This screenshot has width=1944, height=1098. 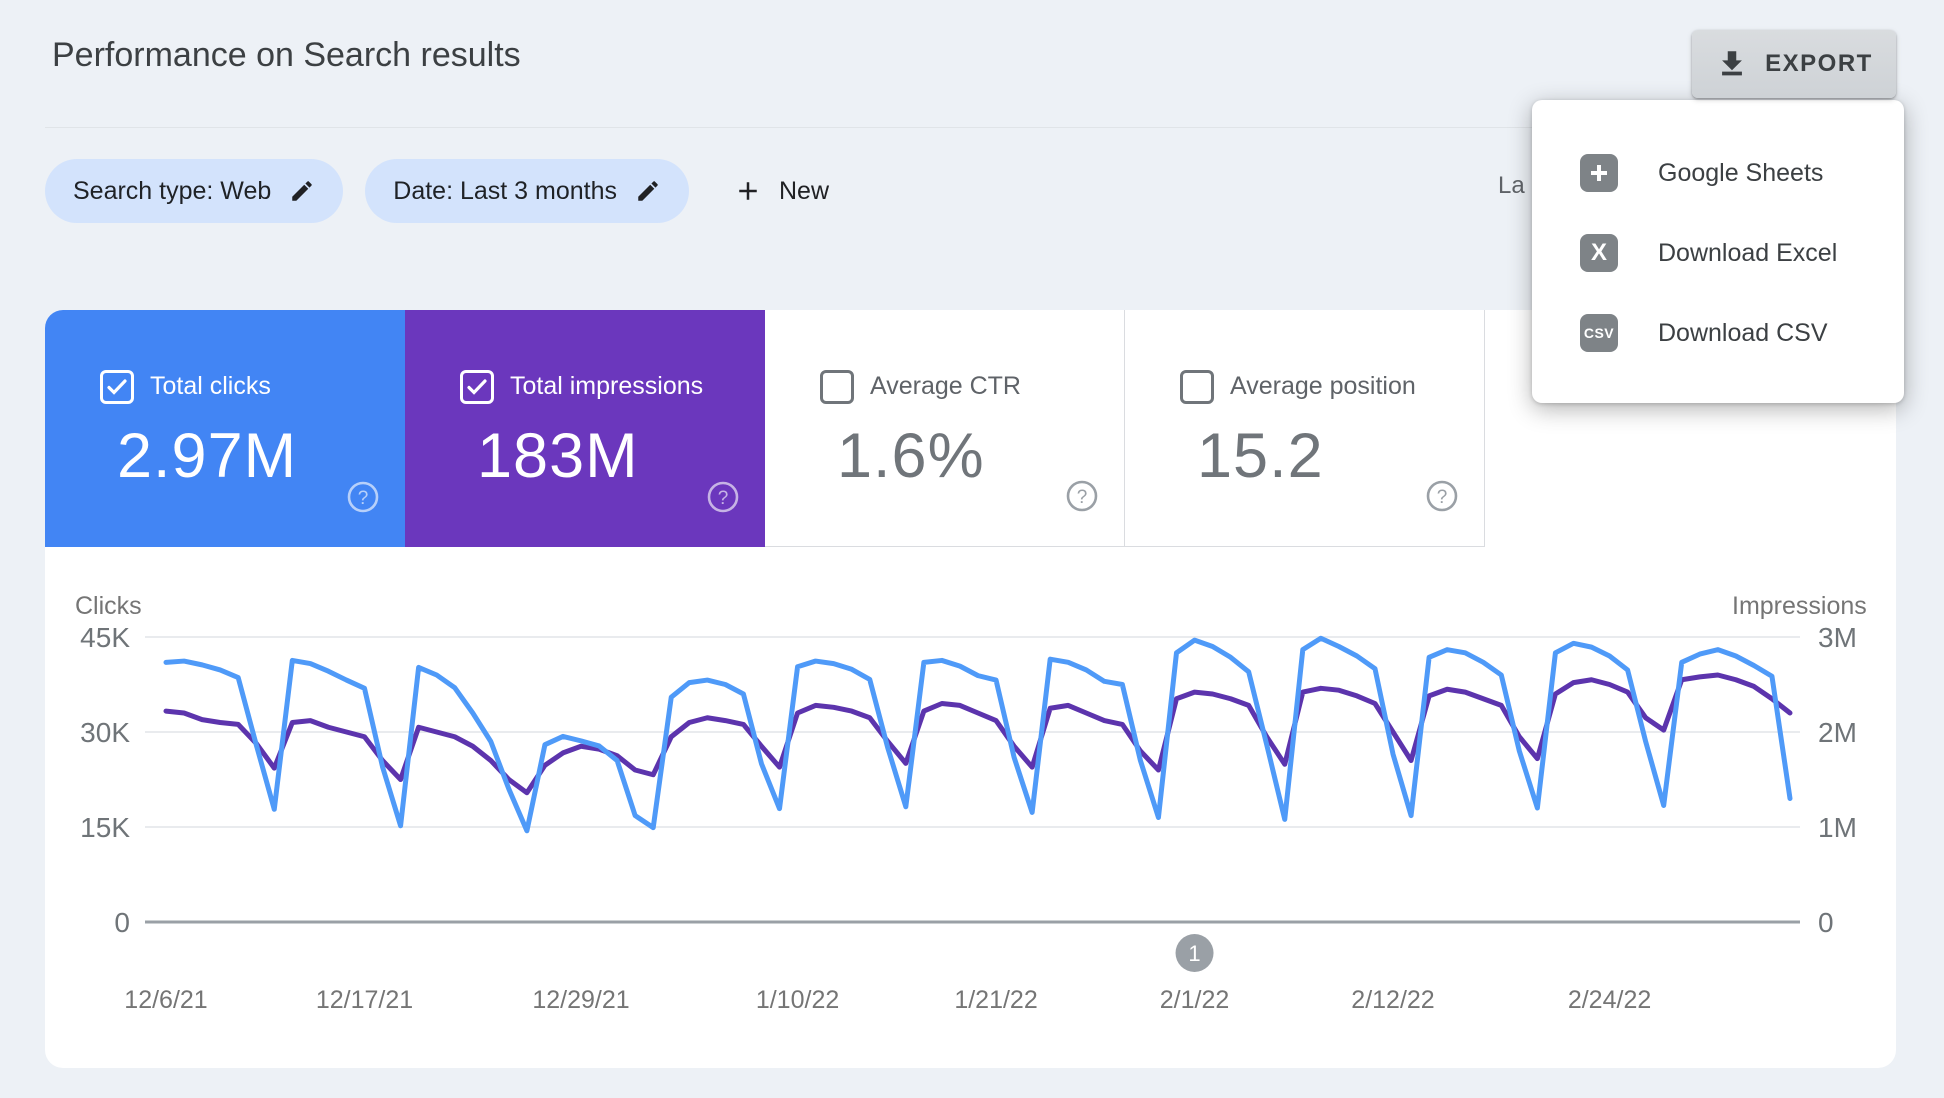 I want to click on metric-value: 15.2, so click(x=1260, y=456).